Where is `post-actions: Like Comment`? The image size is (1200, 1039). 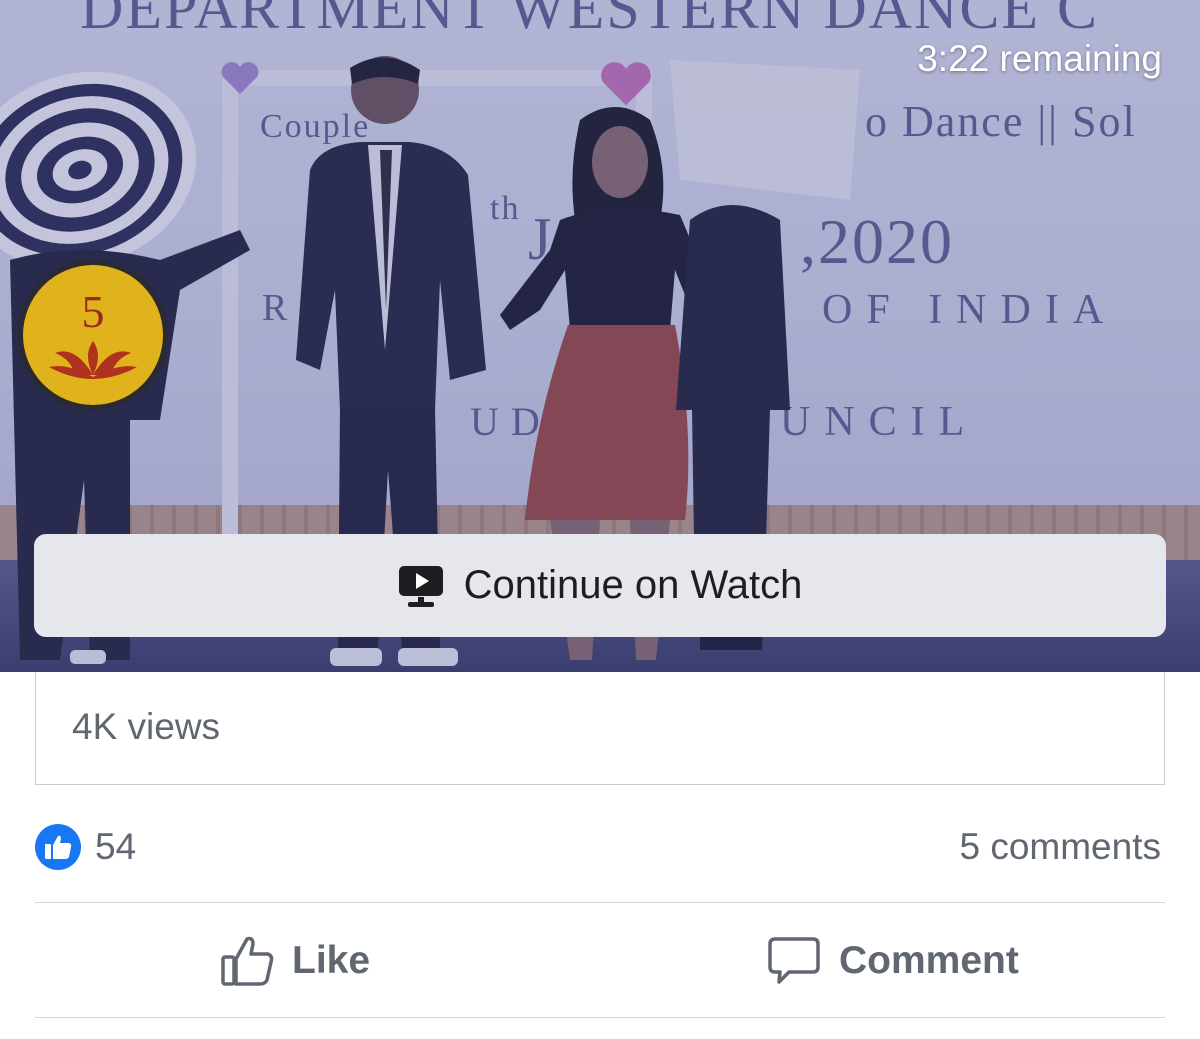
post-actions: Like Comment is located at coordinates (600, 960).